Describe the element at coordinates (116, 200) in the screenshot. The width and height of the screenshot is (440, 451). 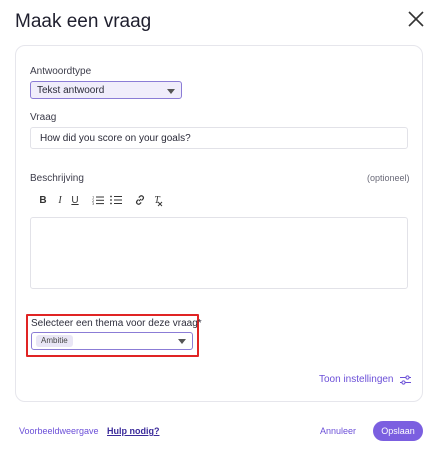
I see `bullet-list-icon` at that location.